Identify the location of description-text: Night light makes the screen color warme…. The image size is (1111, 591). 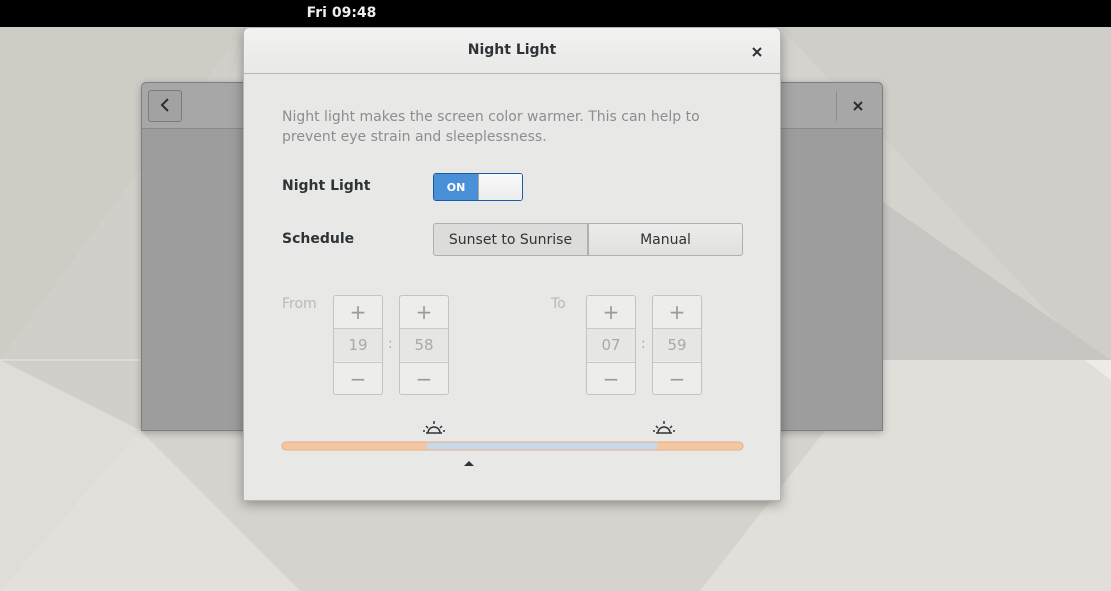
(491, 127).